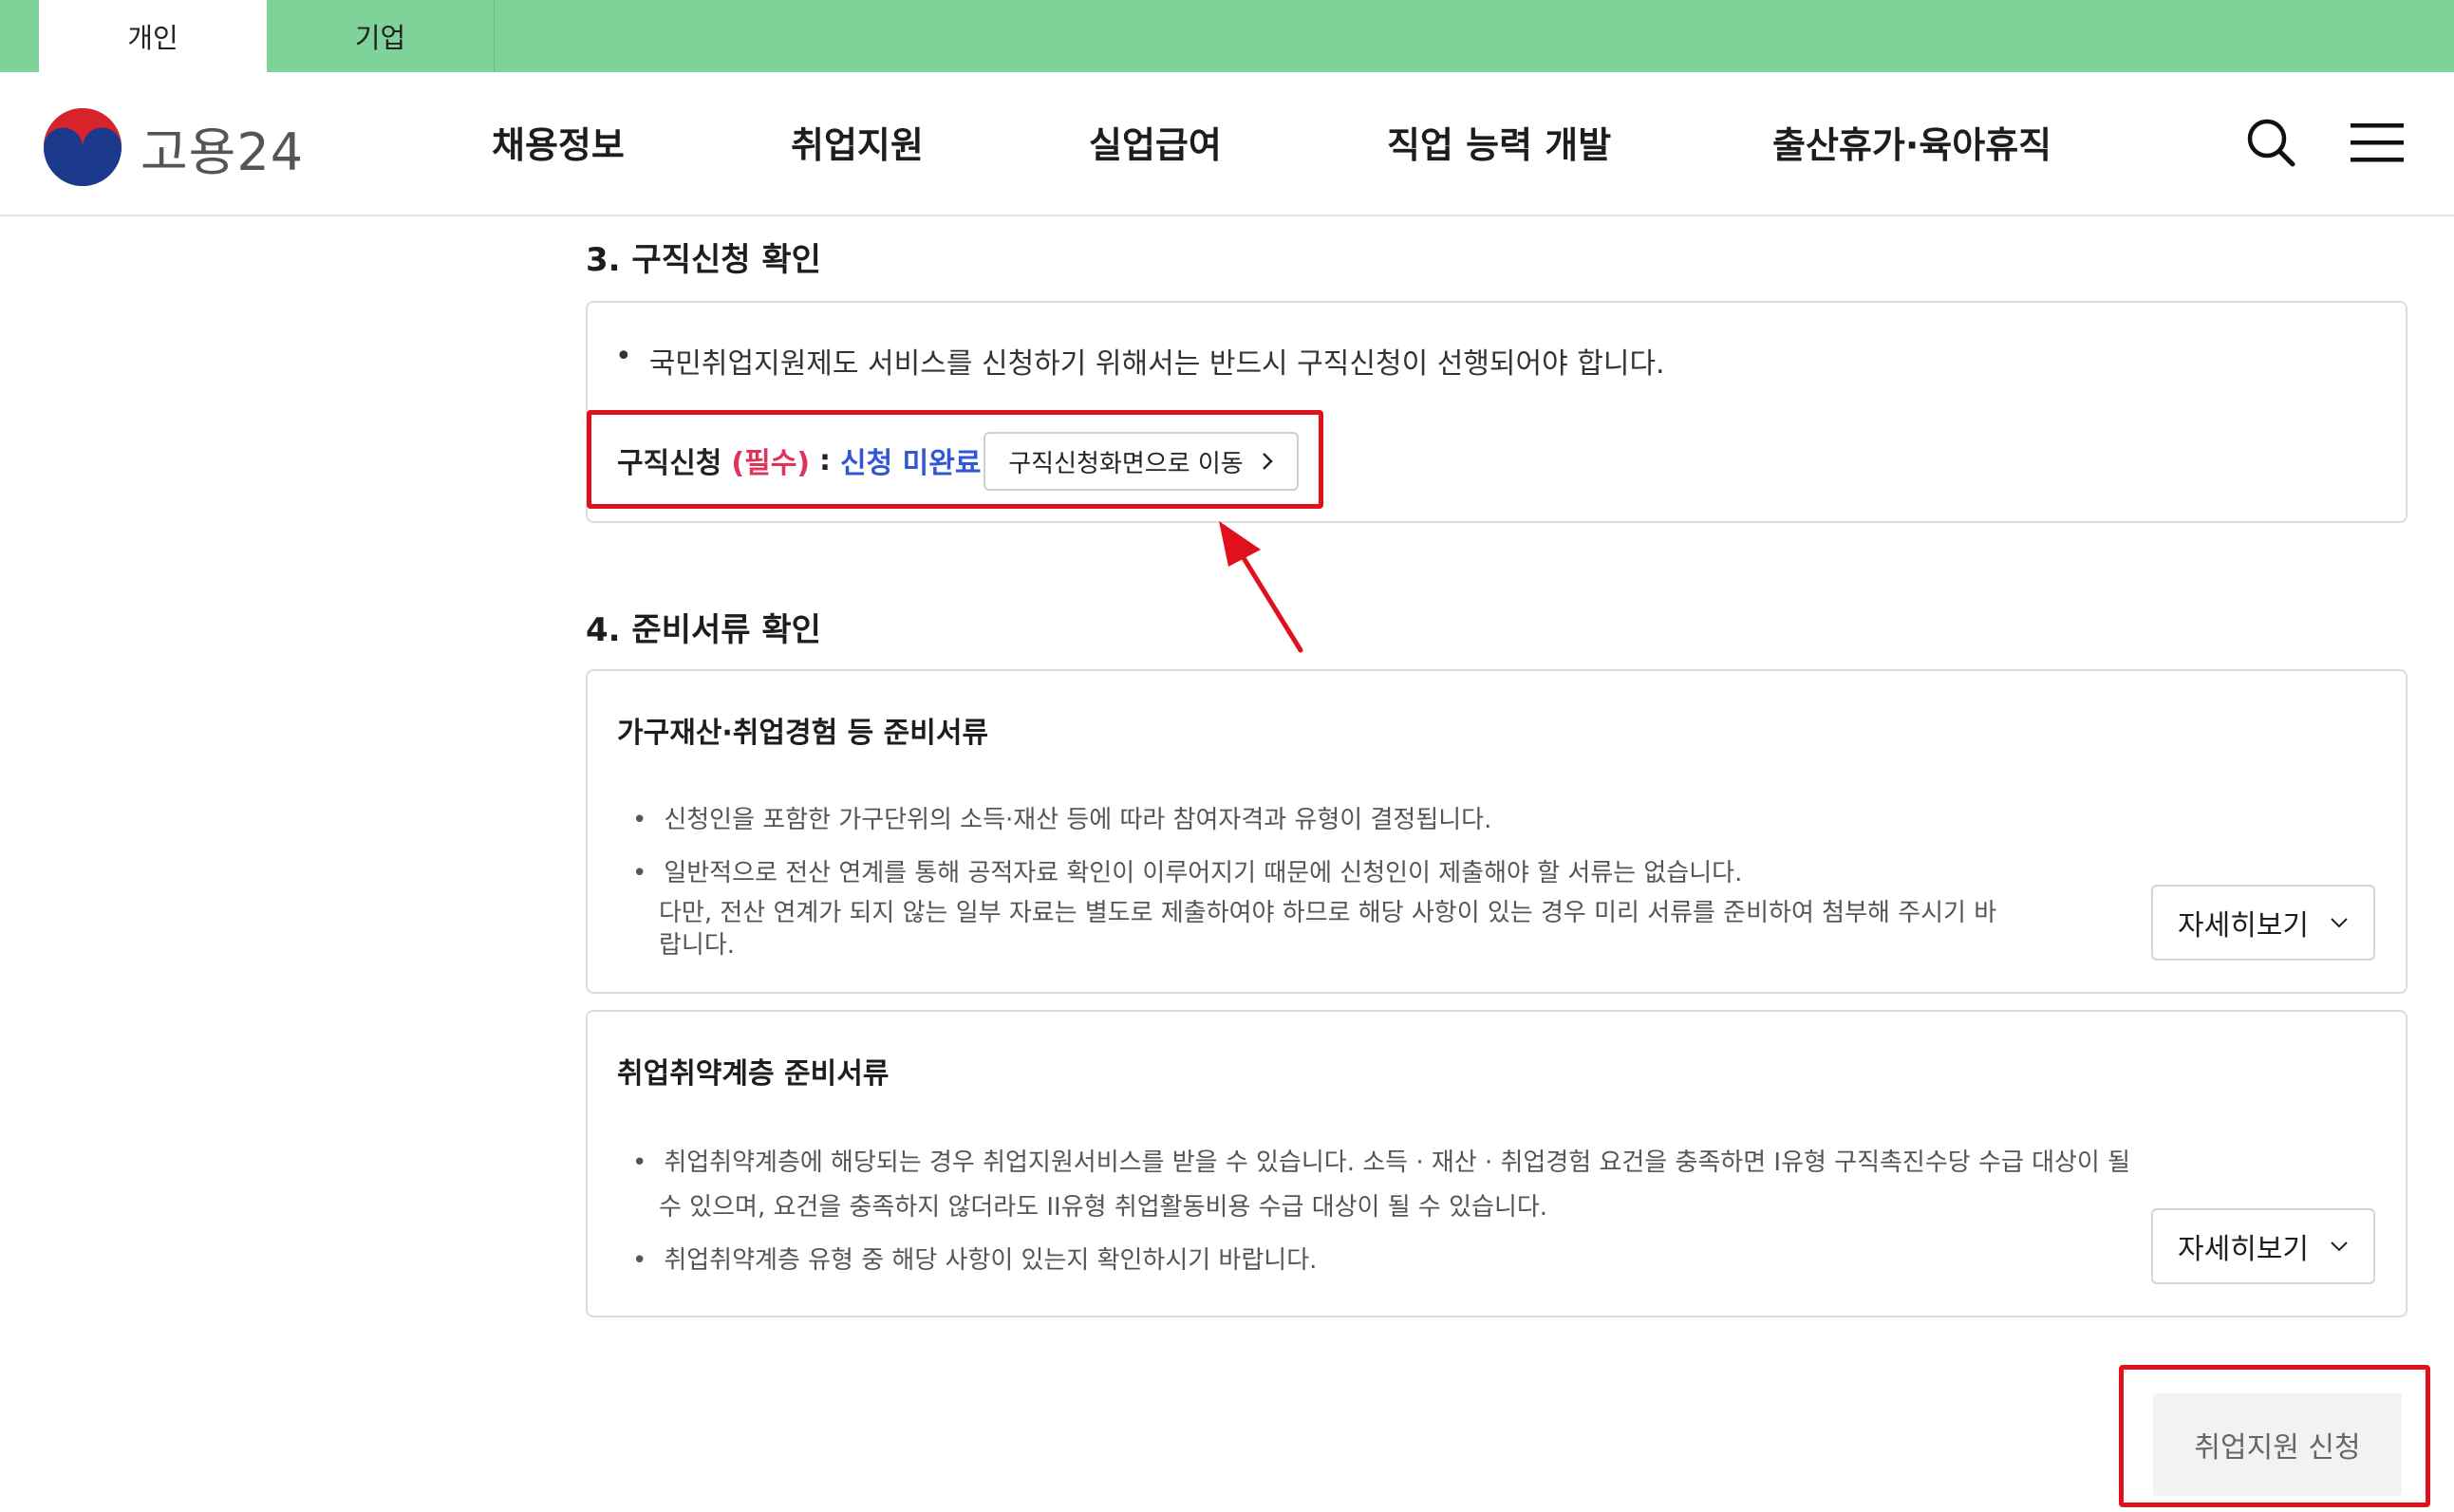 This screenshot has width=2454, height=1512. What do you see at coordinates (2270, 143) in the screenshot?
I see `search-icon` at bounding box center [2270, 143].